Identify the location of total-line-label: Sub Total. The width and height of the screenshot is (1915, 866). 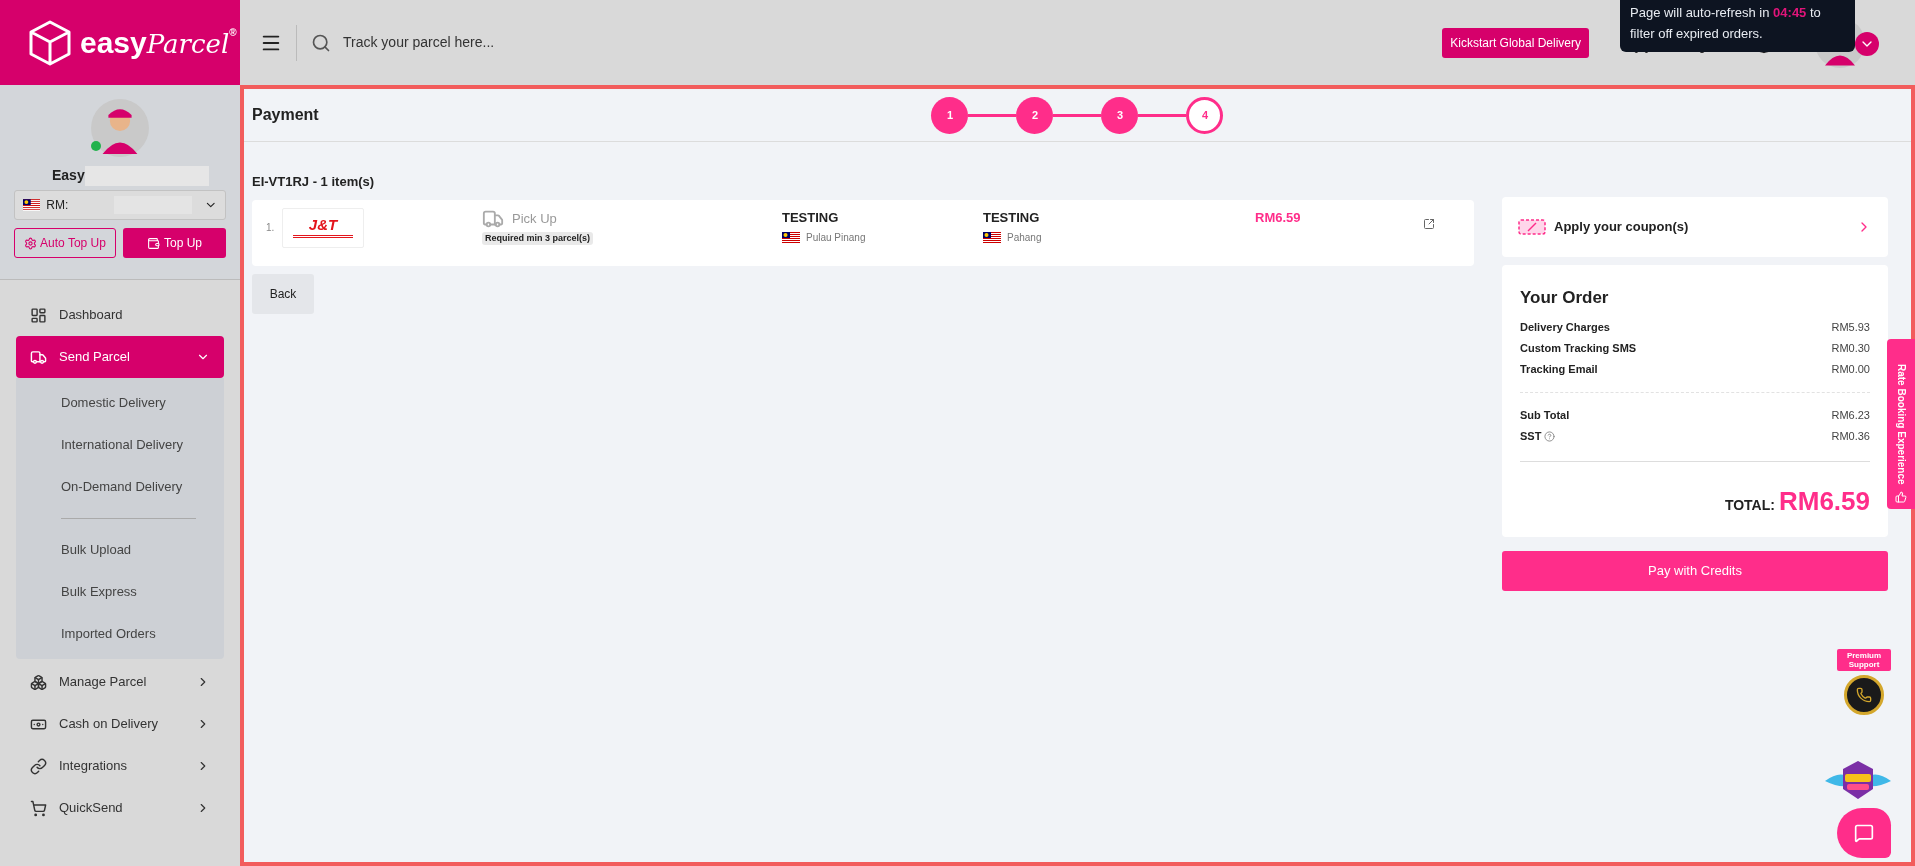
(1545, 415).